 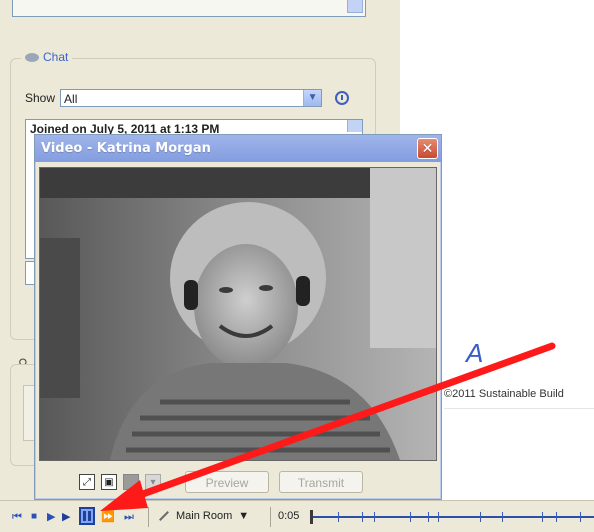 What do you see at coordinates (71, 99) in the screenshot?
I see `show-filter-value: All` at bounding box center [71, 99].